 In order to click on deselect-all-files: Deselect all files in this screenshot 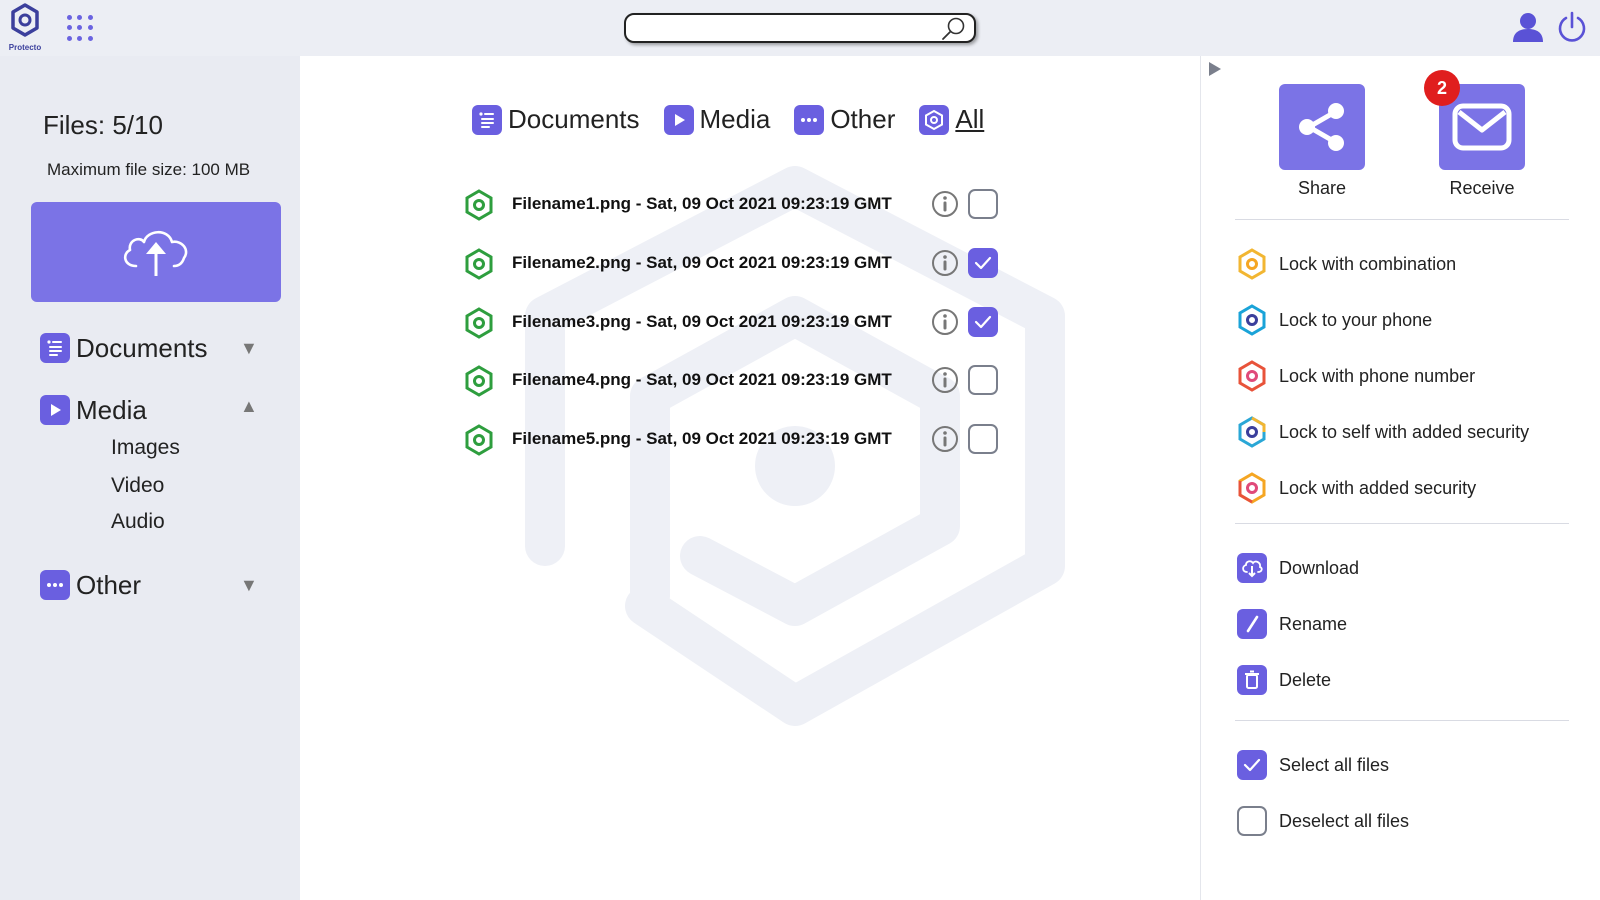, I will do `click(1323, 821)`.